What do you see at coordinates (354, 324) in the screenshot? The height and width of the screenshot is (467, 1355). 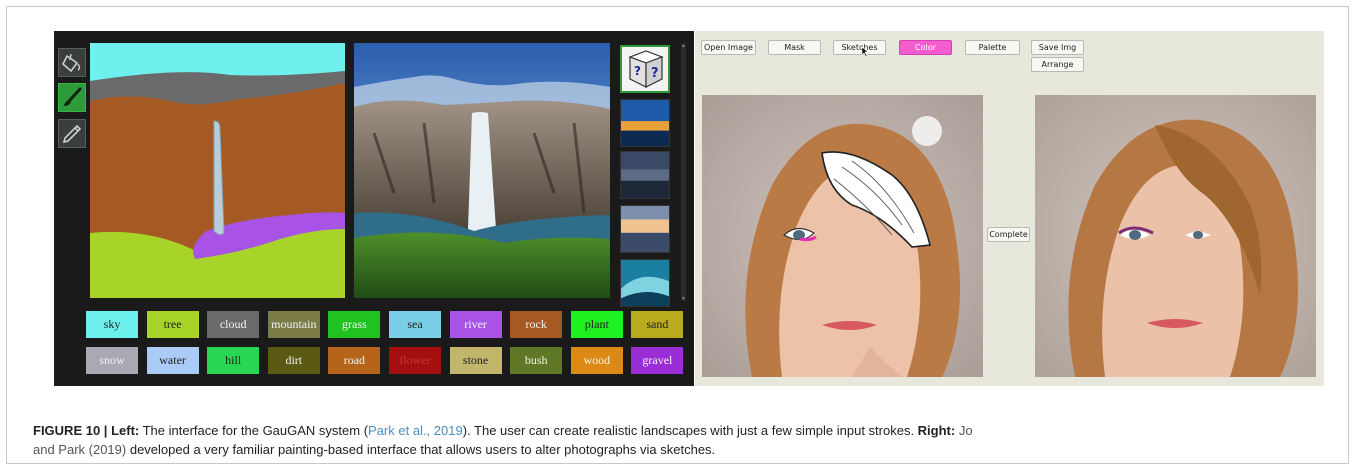 I see `label-button-grass: grass` at bounding box center [354, 324].